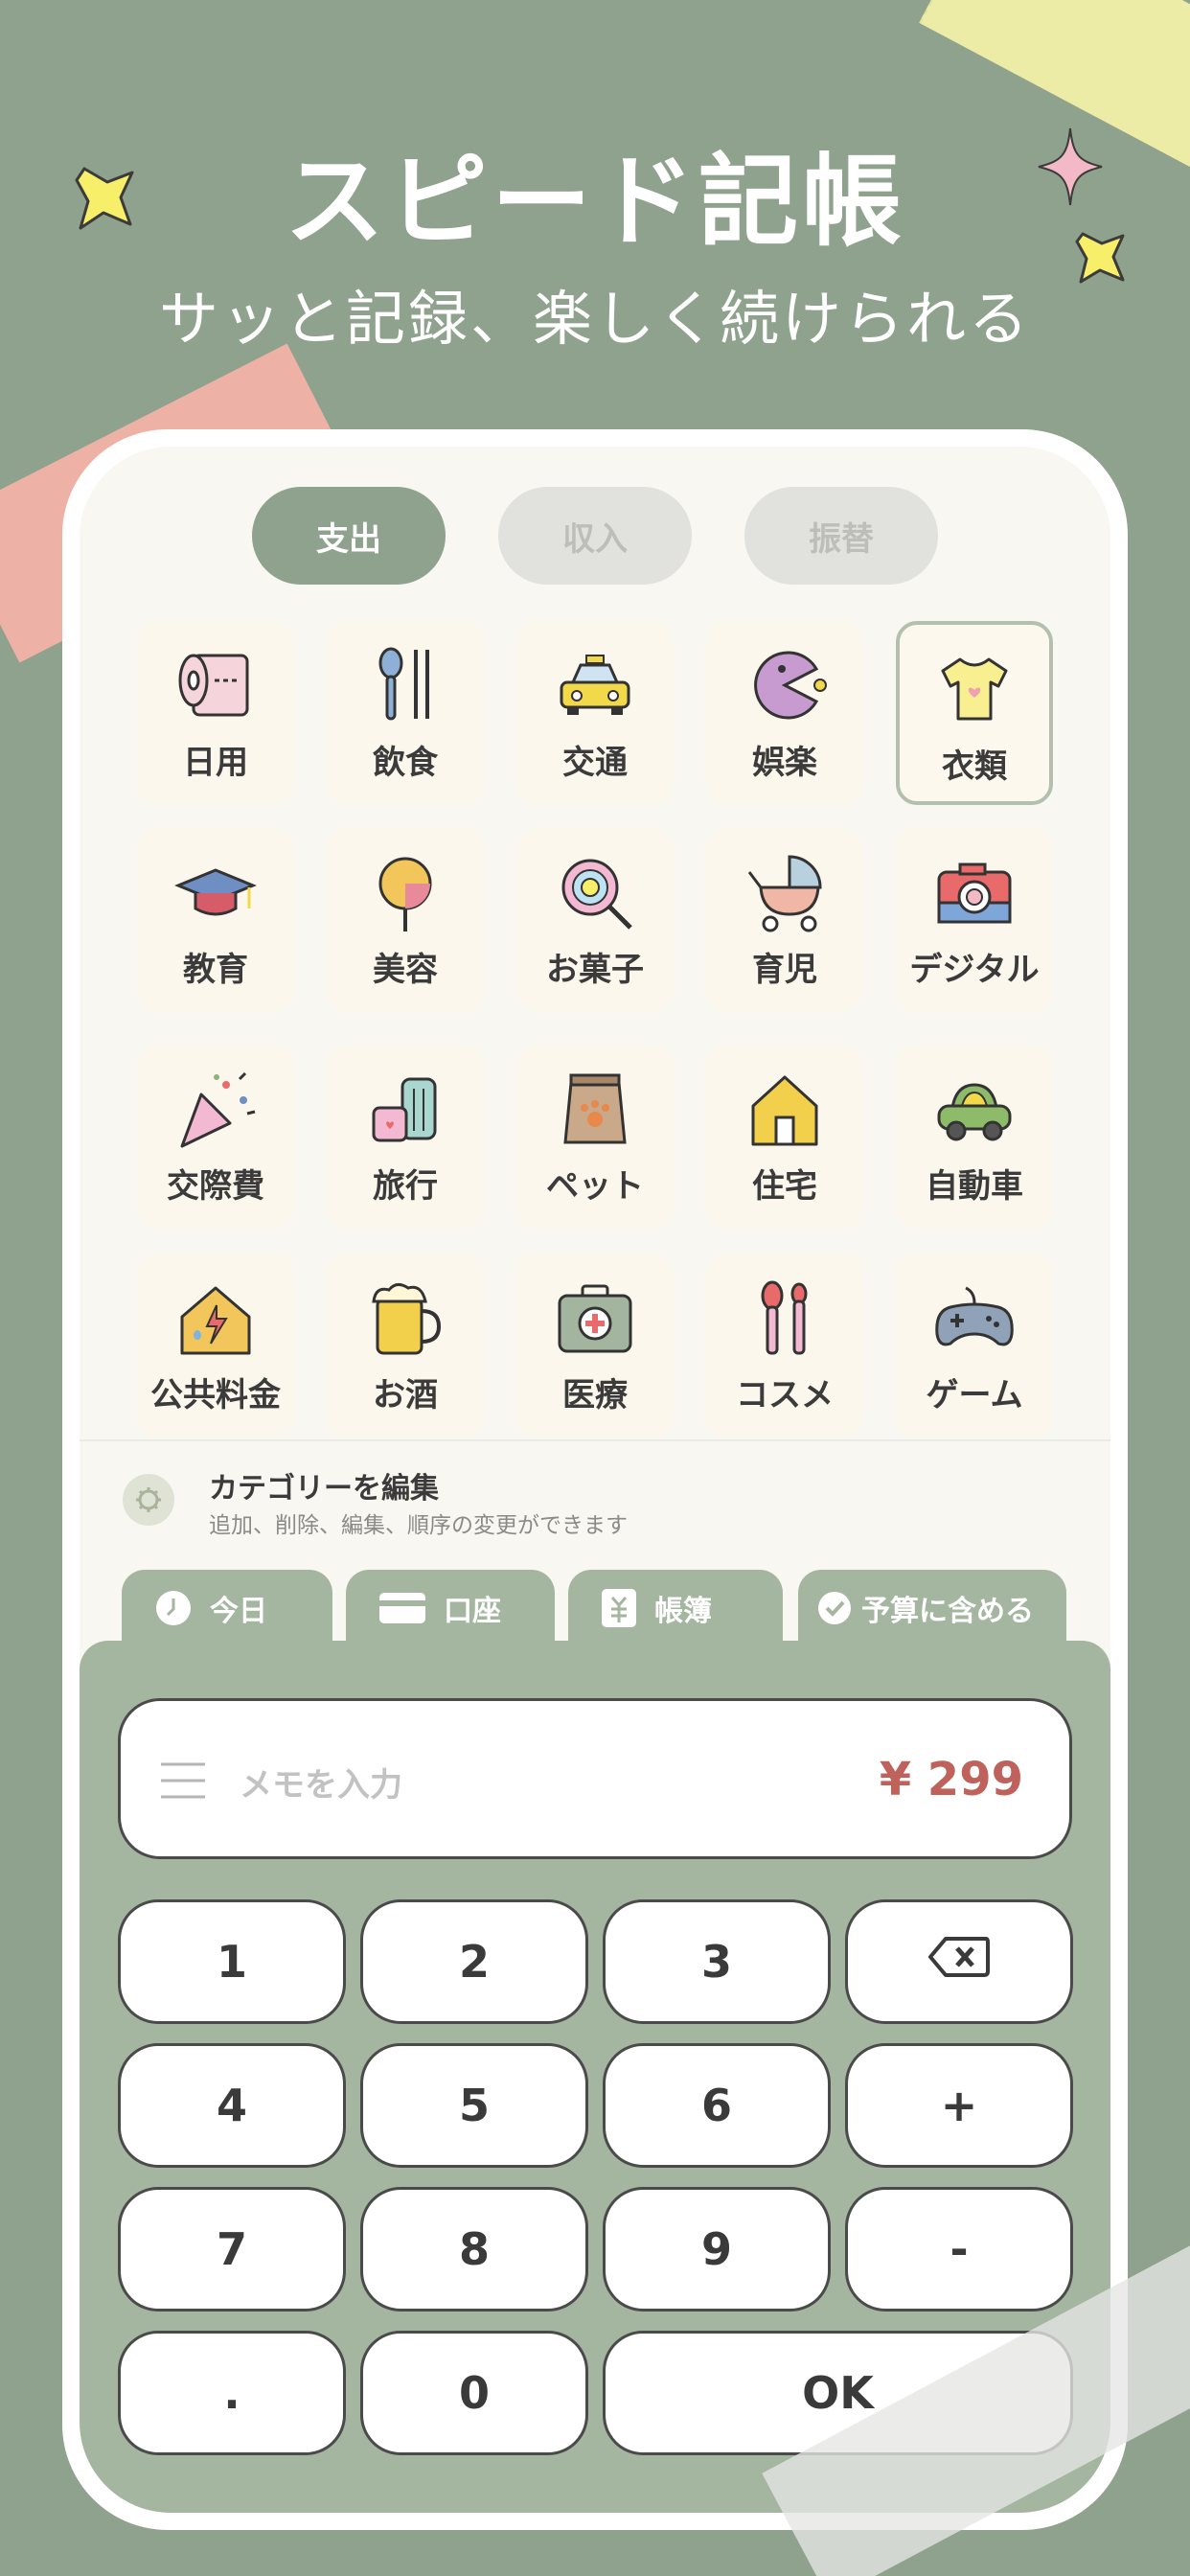 This screenshot has width=1190, height=2576. I want to click on cutlery-icon, so click(404, 684).